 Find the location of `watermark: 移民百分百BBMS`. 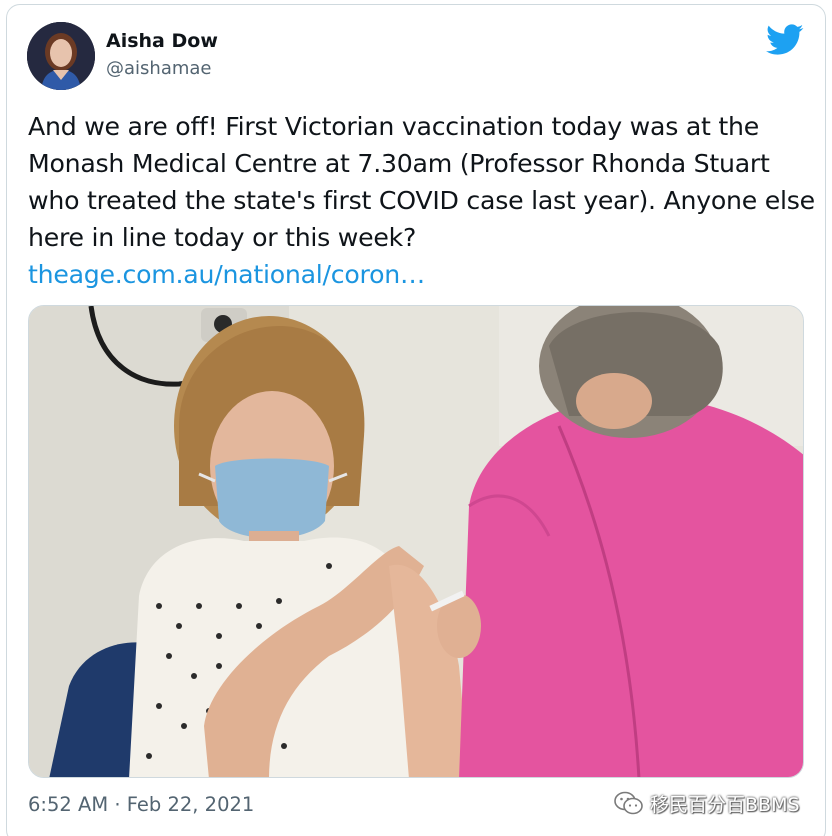

watermark: 移民百分百BBMS is located at coordinates (707, 803).